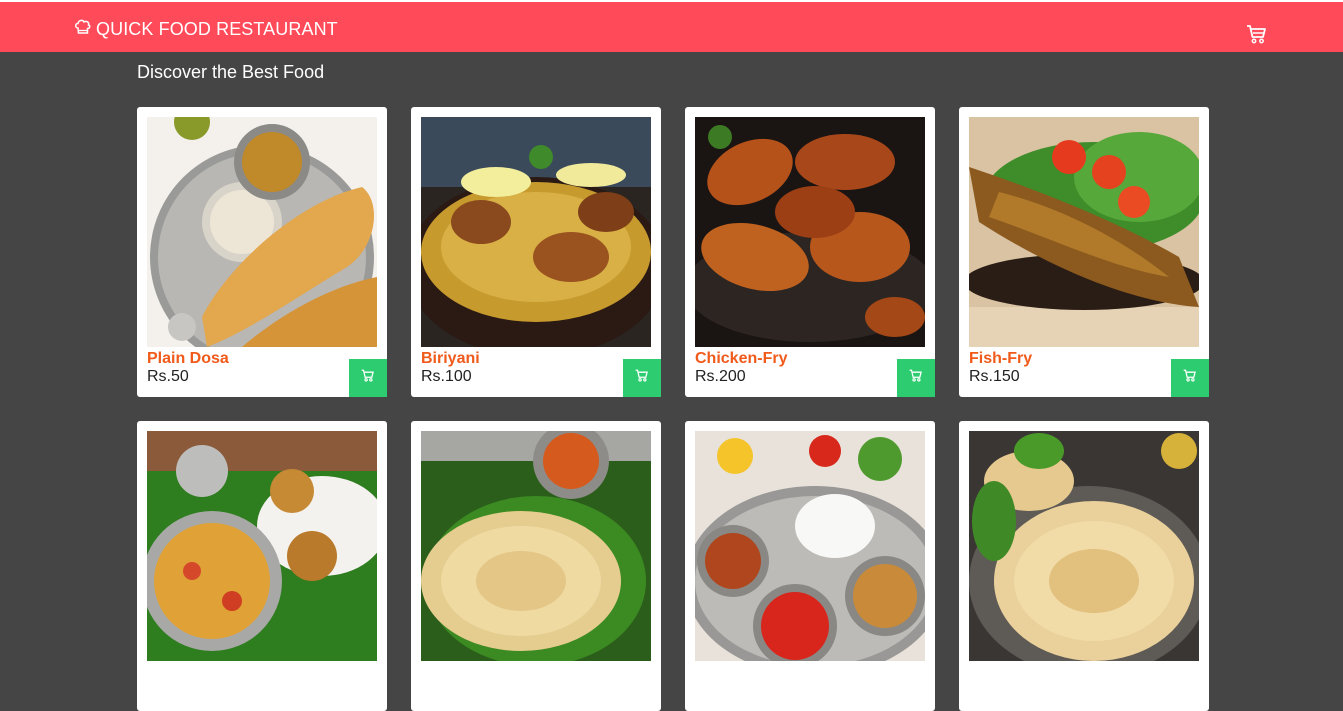  I want to click on brand: QUICK FOOD RESTAURANT, so click(206, 29).